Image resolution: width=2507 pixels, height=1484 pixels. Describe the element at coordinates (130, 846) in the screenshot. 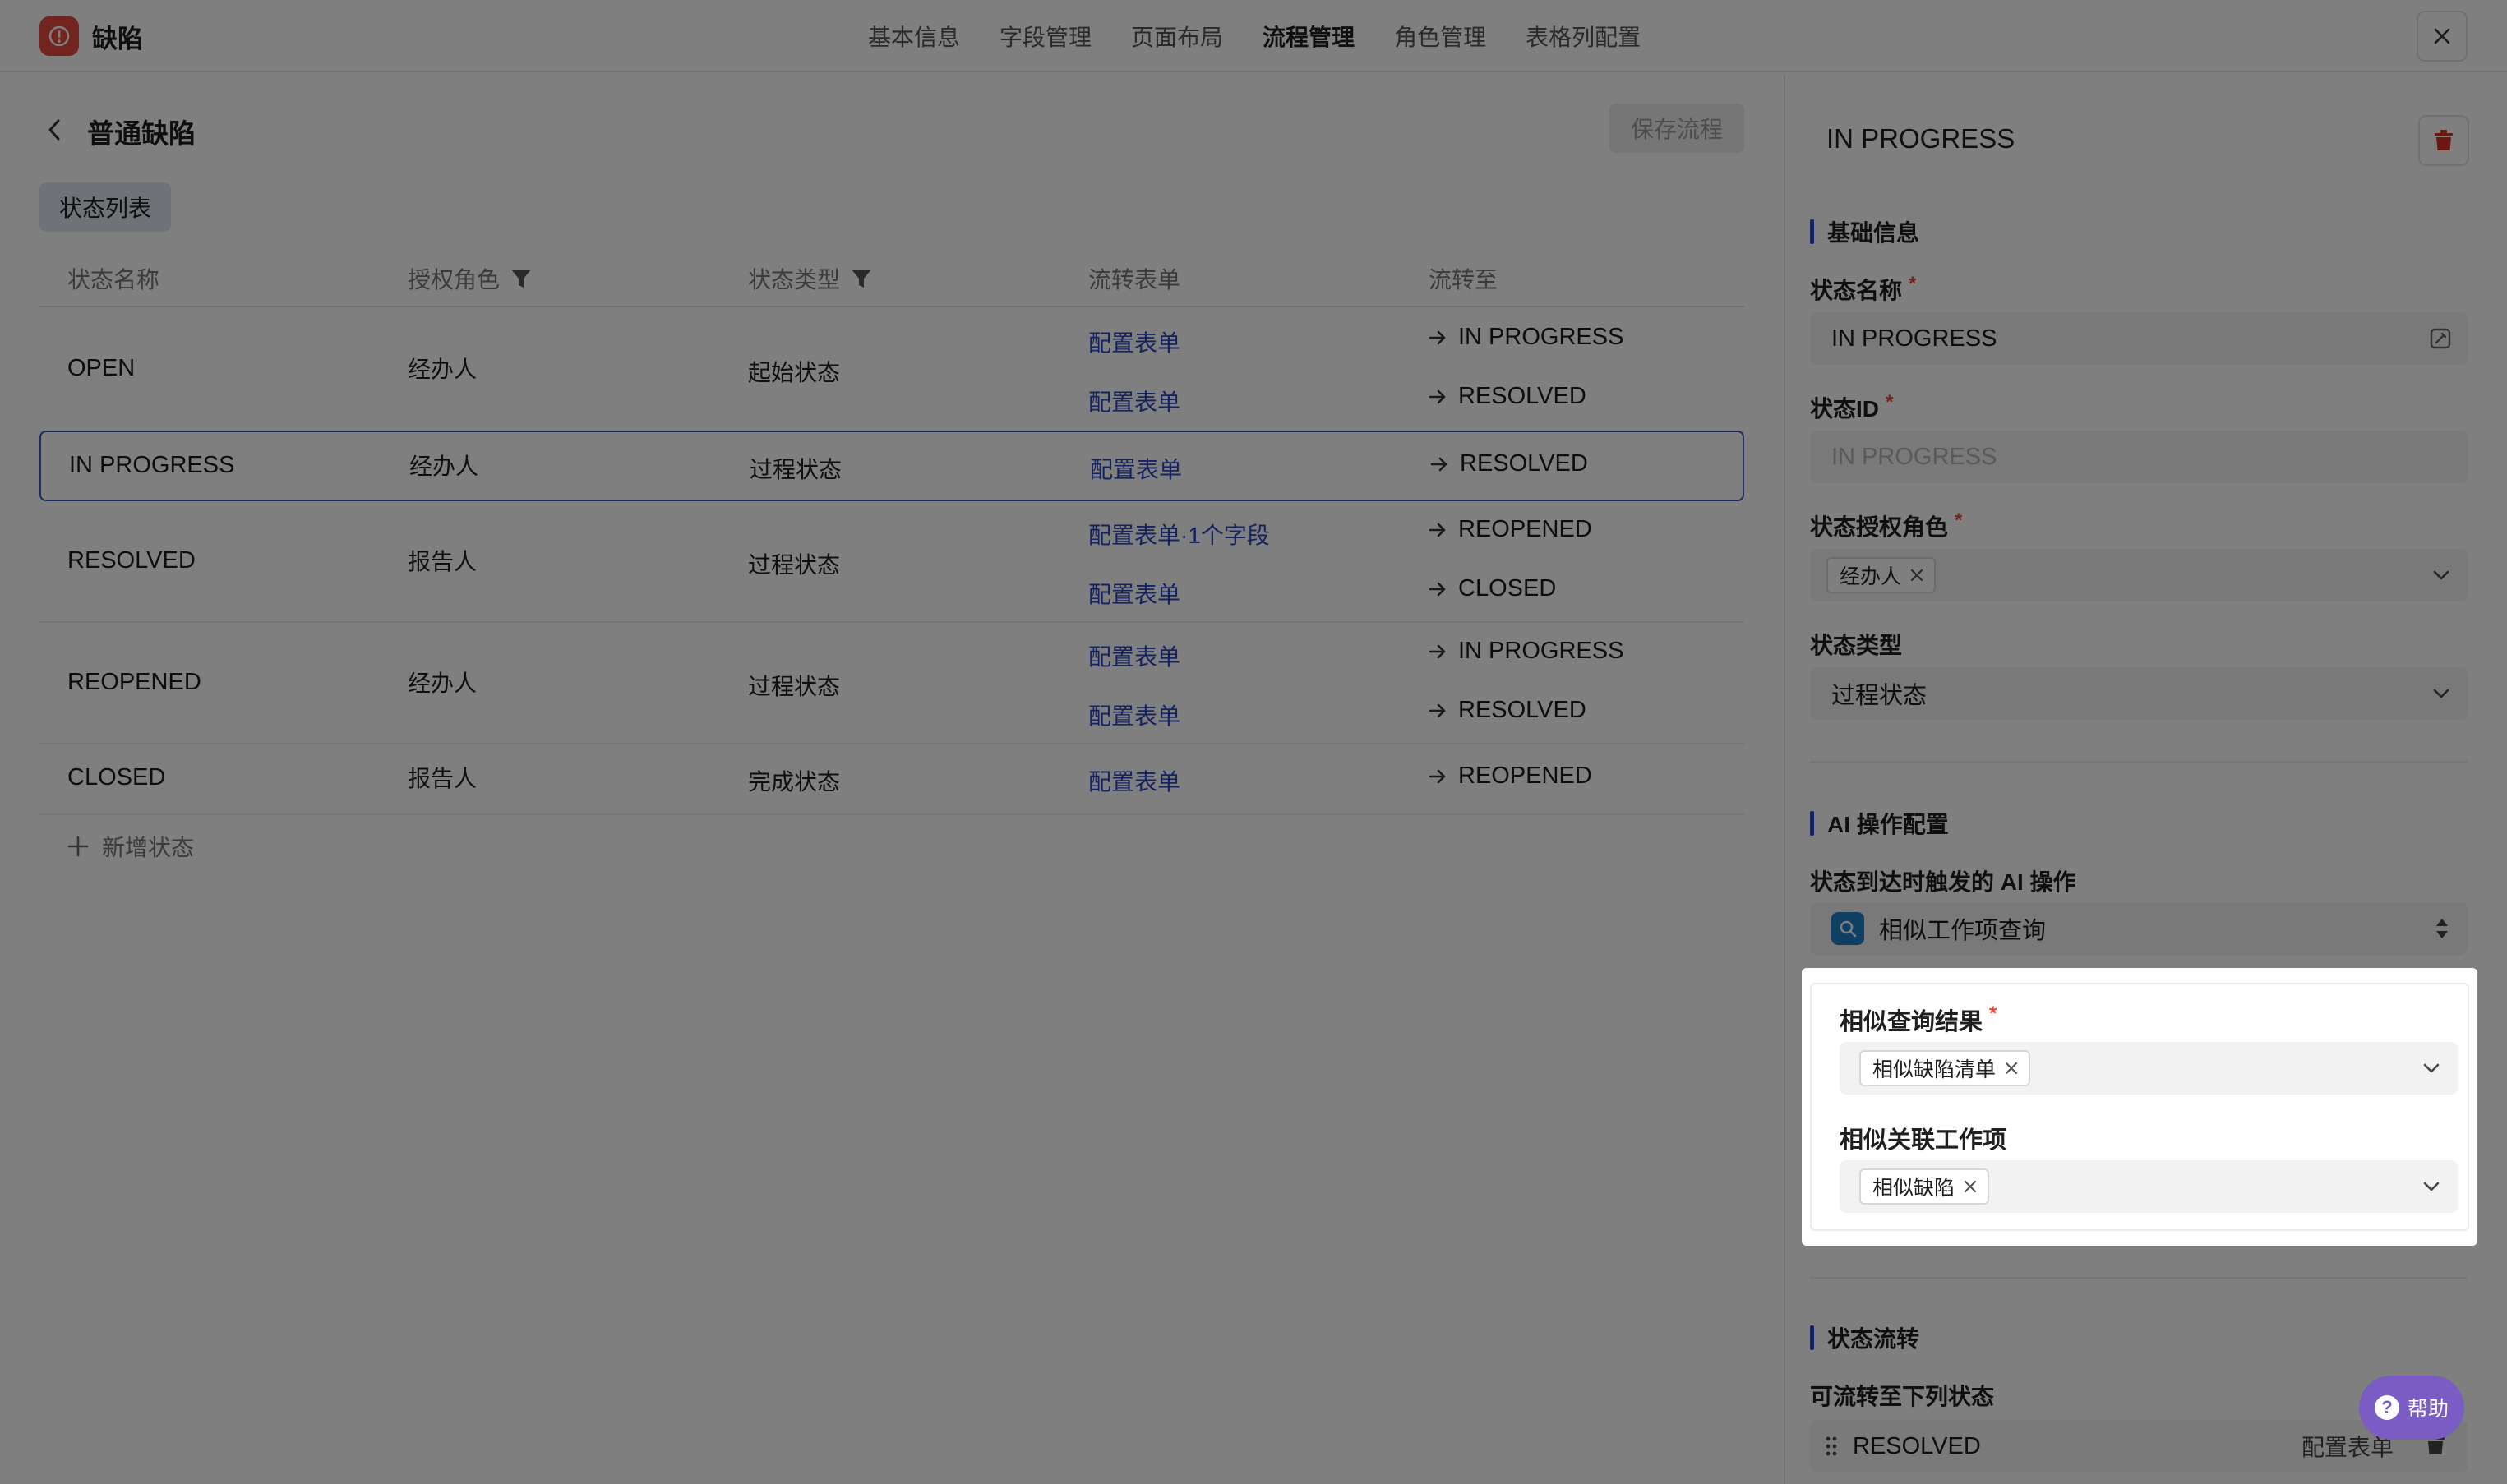

I see `add-state-button: 新增状态` at that location.